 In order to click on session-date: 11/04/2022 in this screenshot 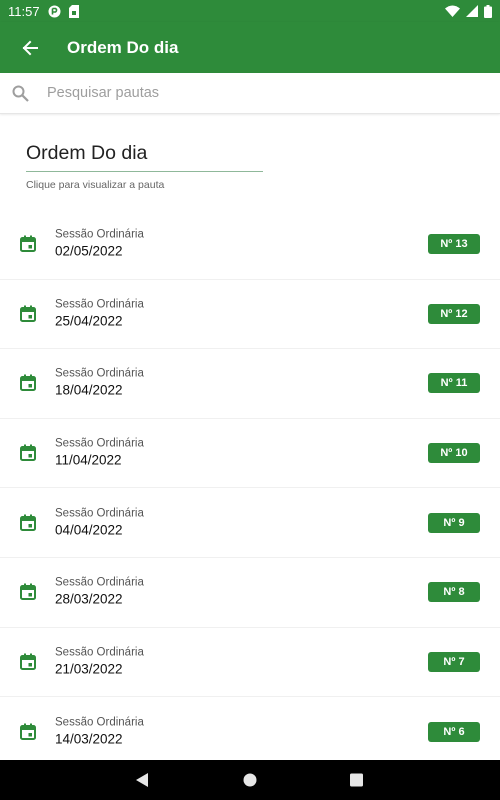, I will do `click(88, 460)`.